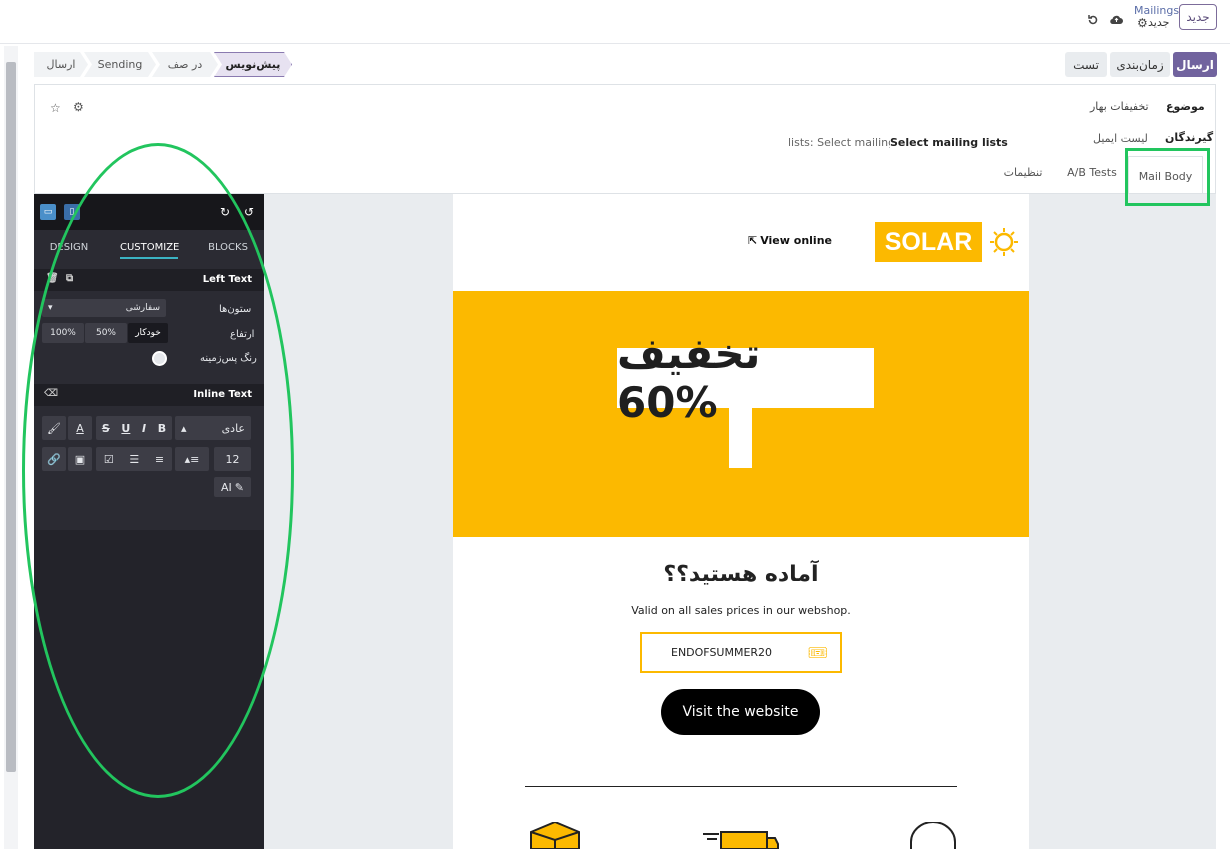 The height and width of the screenshot is (852, 1230). I want to click on ticket-icon: 🎟, so click(817, 652).